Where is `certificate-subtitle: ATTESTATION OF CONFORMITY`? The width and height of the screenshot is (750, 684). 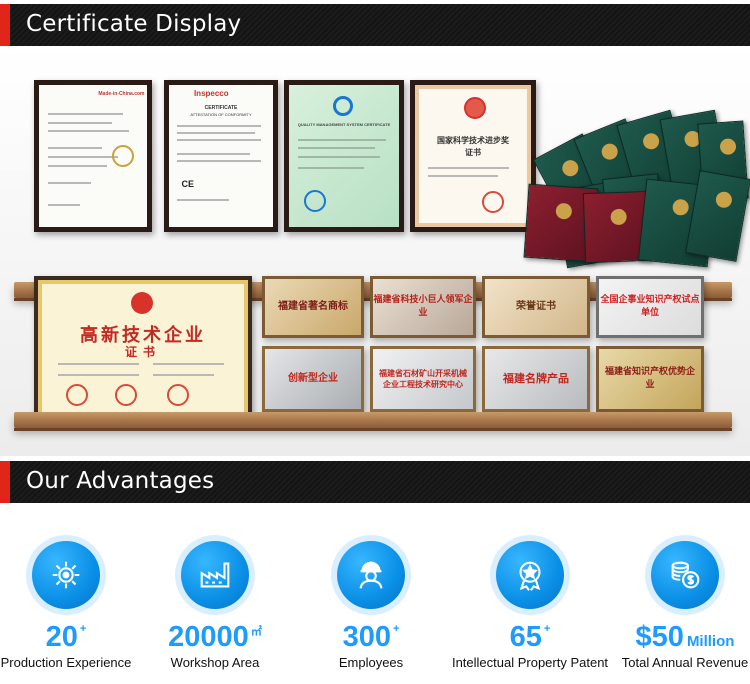
certificate-subtitle: ATTESTATION OF CONFORMITY is located at coordinates (221, 114).